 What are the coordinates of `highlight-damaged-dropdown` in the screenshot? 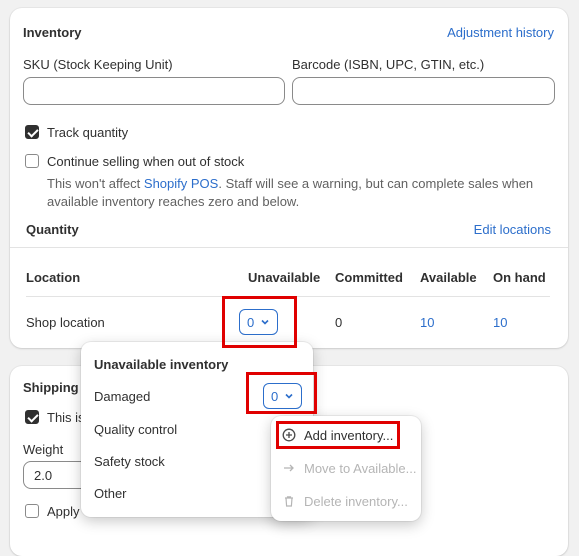 It's located at (281, 393).